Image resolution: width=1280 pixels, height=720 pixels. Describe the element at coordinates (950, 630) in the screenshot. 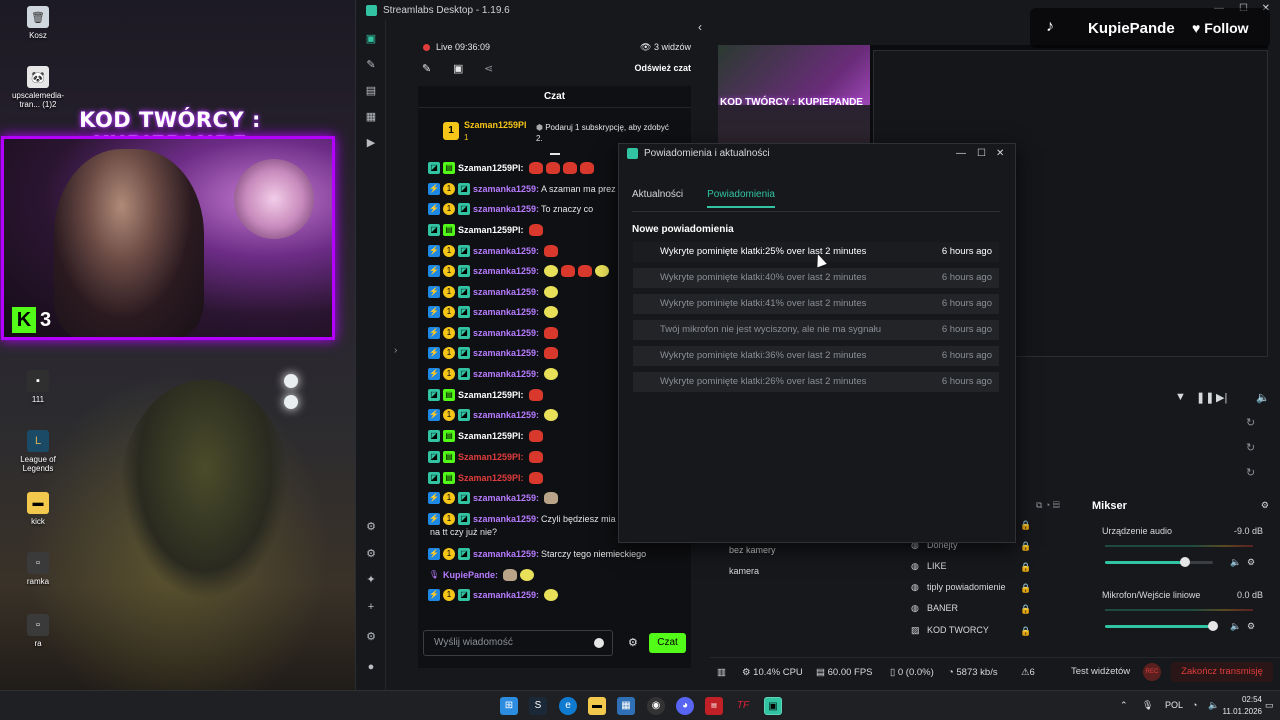

I see `source-item: ▨ KOD TWORCY` at that location.